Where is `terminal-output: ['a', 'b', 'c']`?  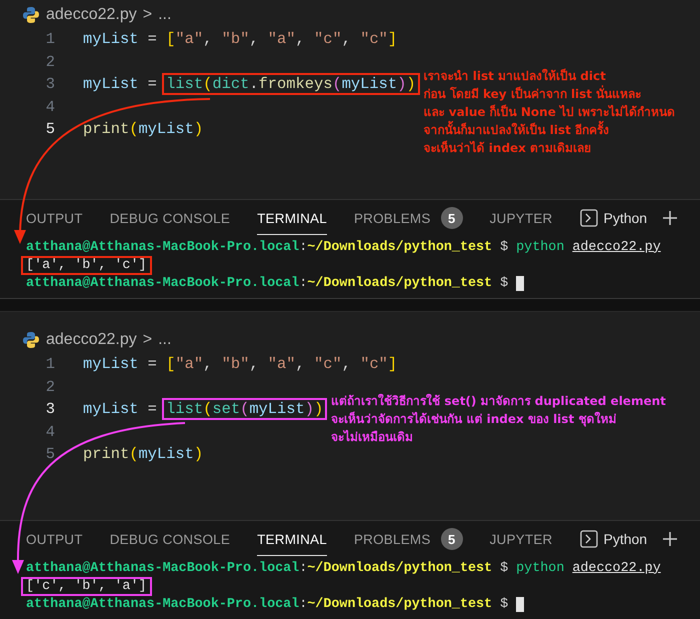 terminal-output: ['a', 'b', 'c'] is located at coordinates (86, 265).